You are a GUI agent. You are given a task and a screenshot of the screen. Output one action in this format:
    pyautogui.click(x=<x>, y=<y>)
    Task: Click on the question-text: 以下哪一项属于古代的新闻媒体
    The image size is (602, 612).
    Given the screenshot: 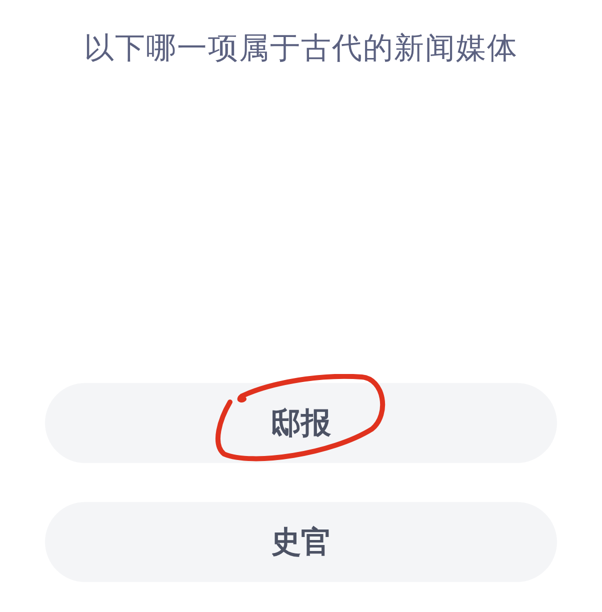 What is the action you would take?
    pyautogui.click(x=301, y=49)
    